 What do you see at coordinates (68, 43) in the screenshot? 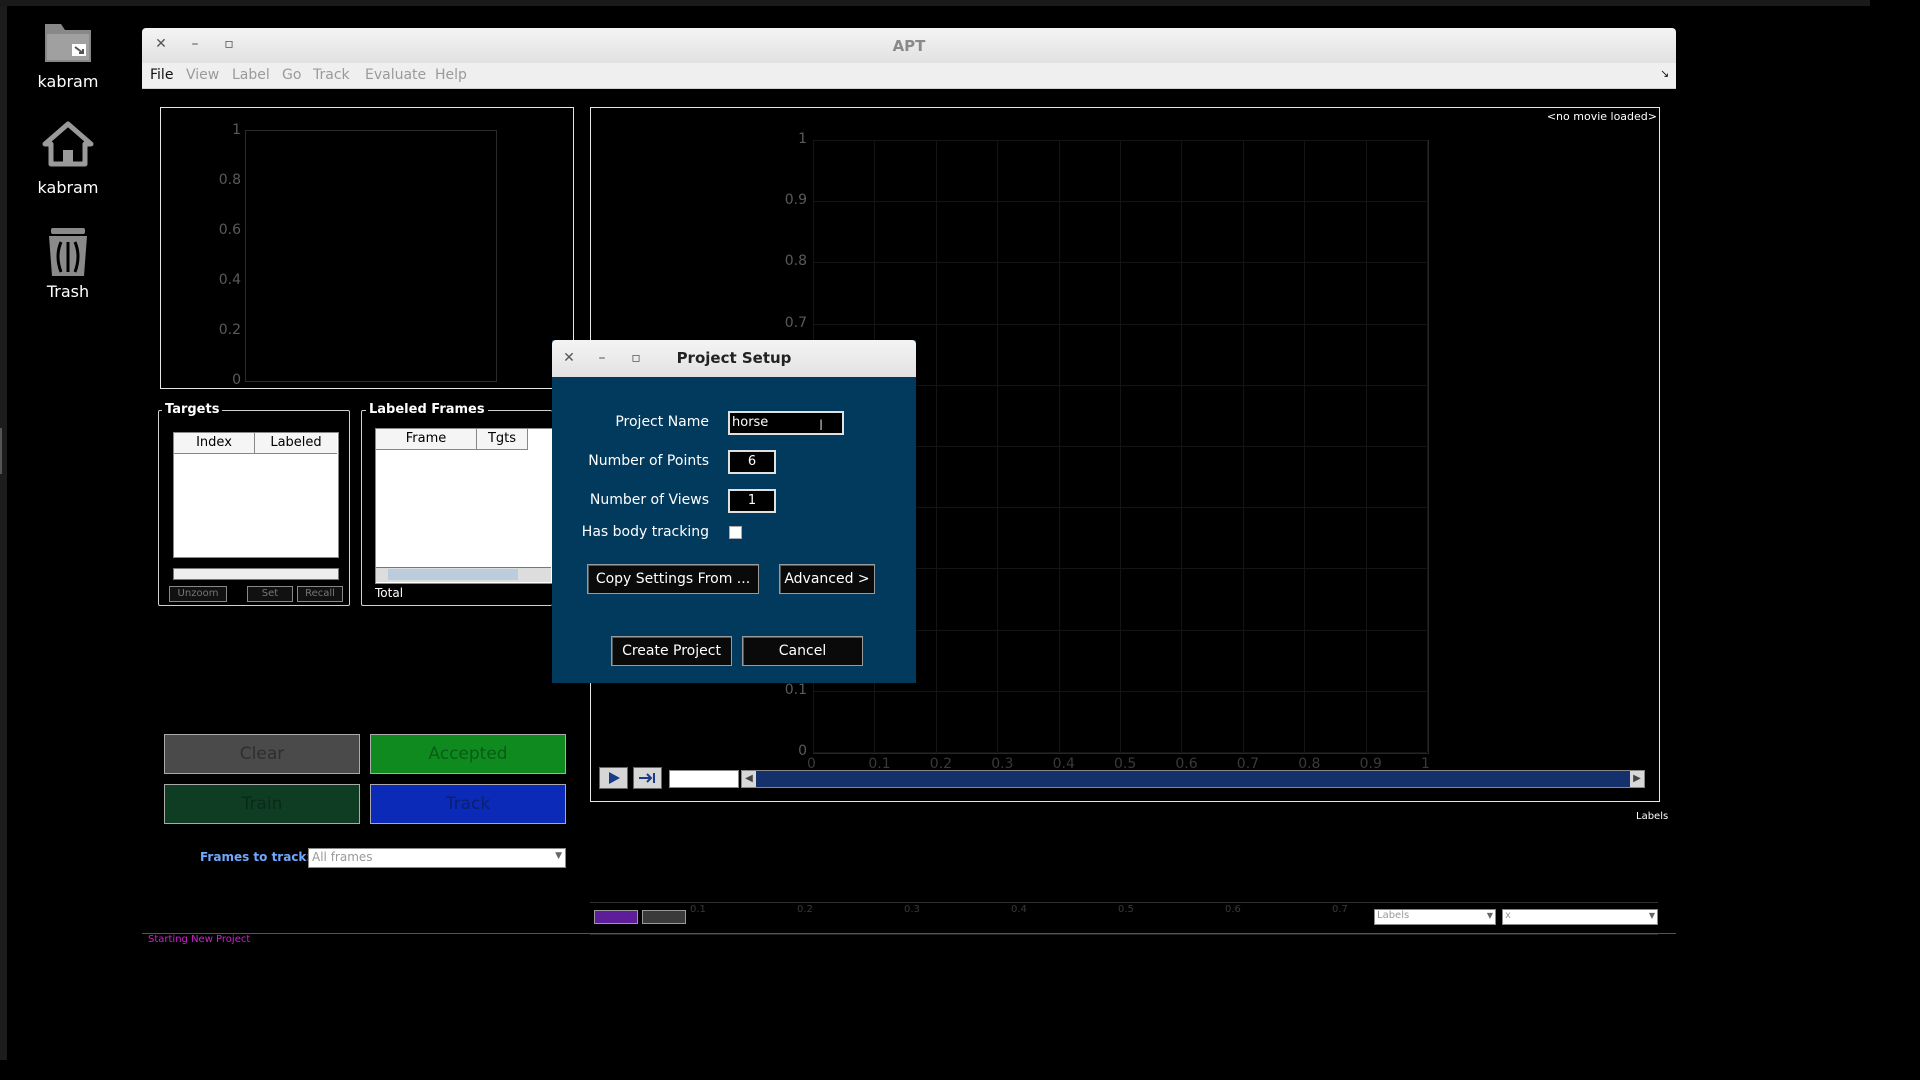
I see `folder-icon` at bounding box center [68, 43].